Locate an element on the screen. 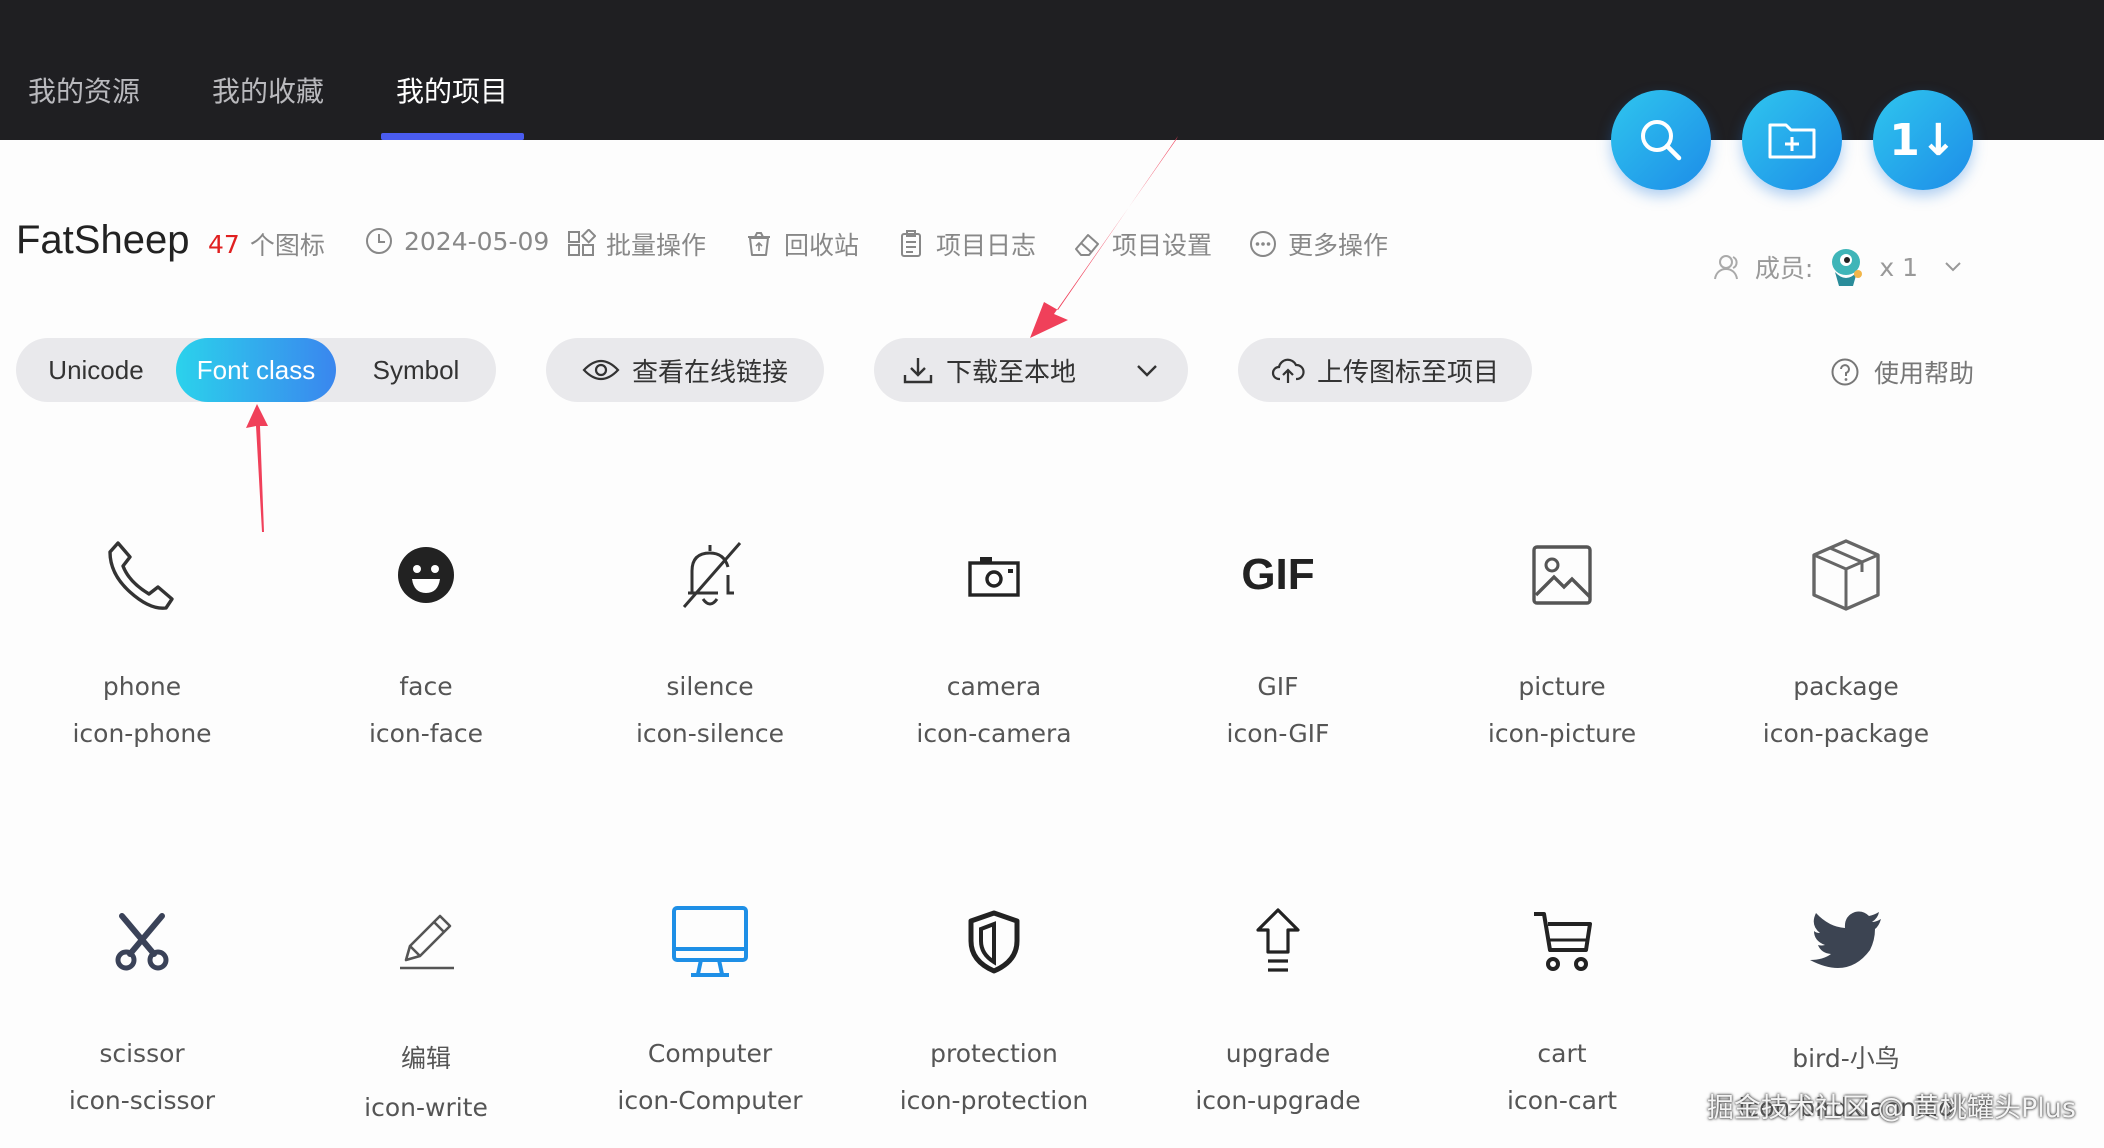 The height and width of the screenshot is (1148, 2104). icon-count-suffix: 个图标 is located at coordinates (287, 245).